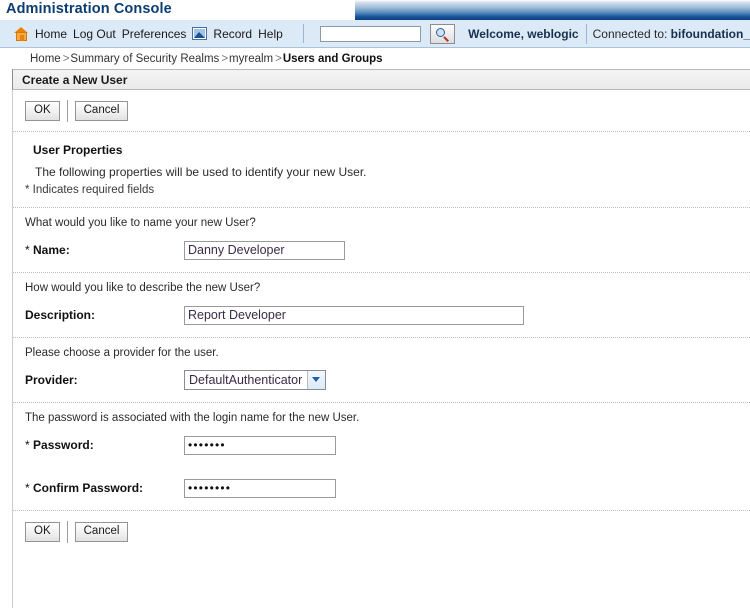 The image size is (750, 611). Describe the element at coordinates (381, 488) in the screenshot. I see `confirm-password-field-row: * Confirm Password:` at that location.